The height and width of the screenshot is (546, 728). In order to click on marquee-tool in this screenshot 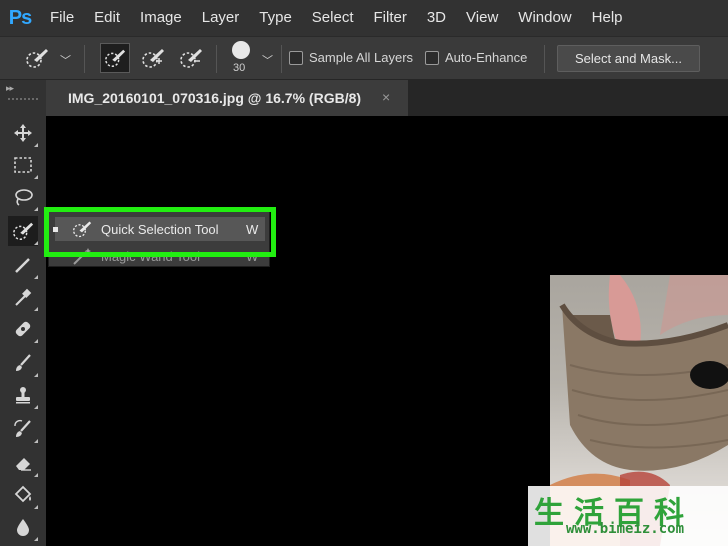, I will do `click(23, 165)`.